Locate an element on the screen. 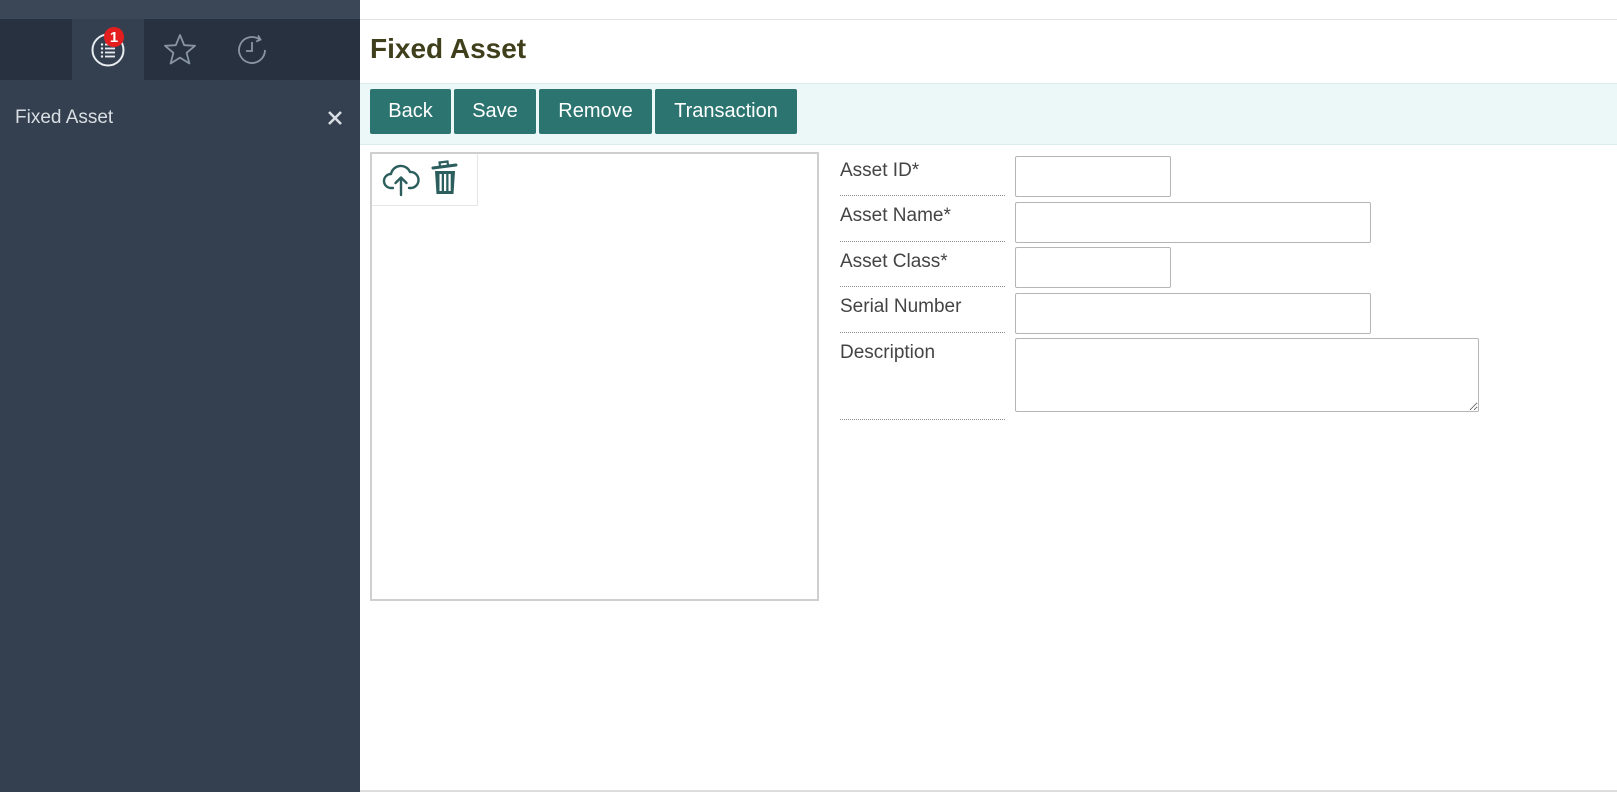 The width and height of the screenshot is (1617, 792). history-icon is located at coordinates (252, 49).